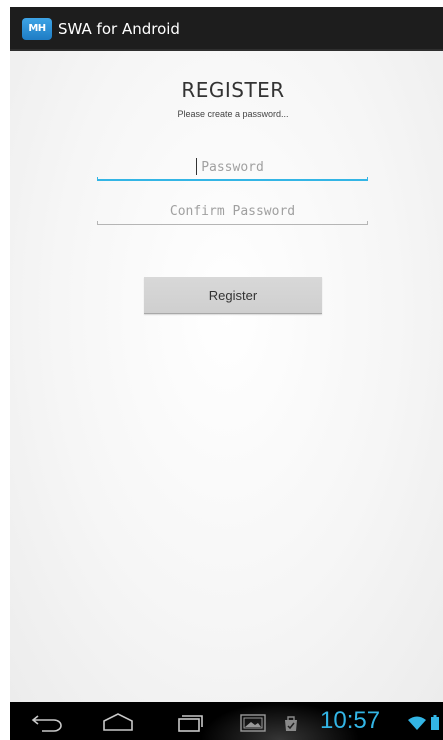 This screenshot has width=443, height=740. I want to click on confirm-password-input, so click(232, 211).